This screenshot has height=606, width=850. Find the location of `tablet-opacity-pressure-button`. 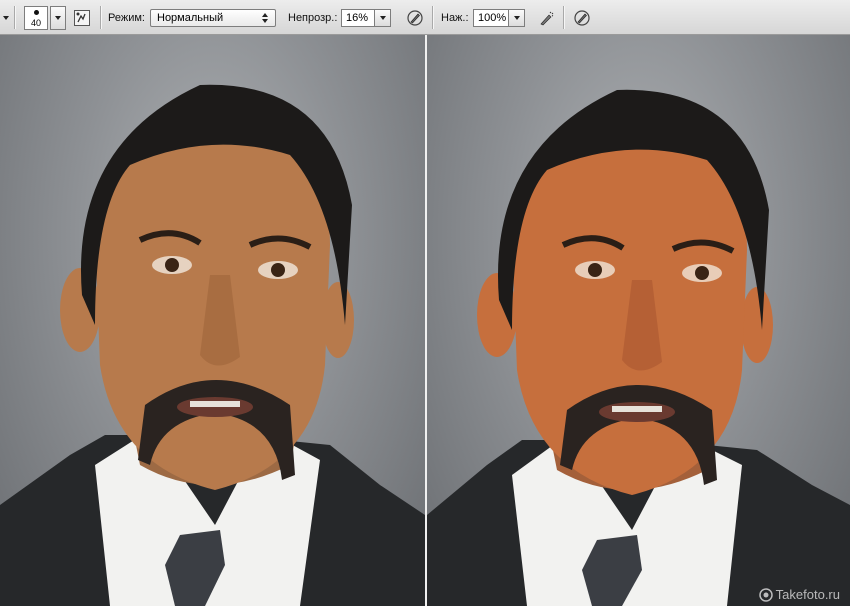

tablet-opacity-pressure-button is located at coordinates (415, 18).